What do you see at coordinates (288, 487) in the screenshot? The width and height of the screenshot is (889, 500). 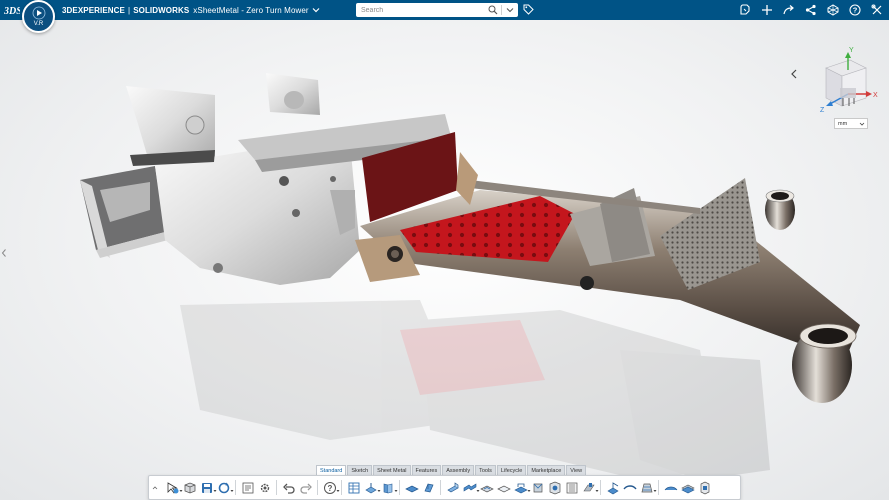 I see `undo-icon` at bounding box center [288, 487].